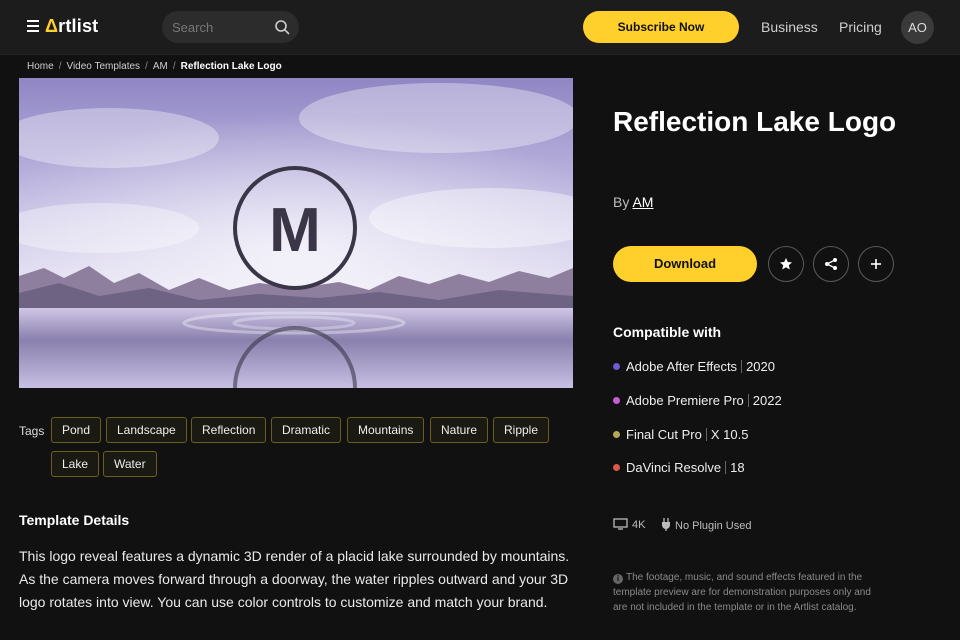  Describe the element at coordinates (620, 524) in the screenshot. I see `monitor-icon` at that location.